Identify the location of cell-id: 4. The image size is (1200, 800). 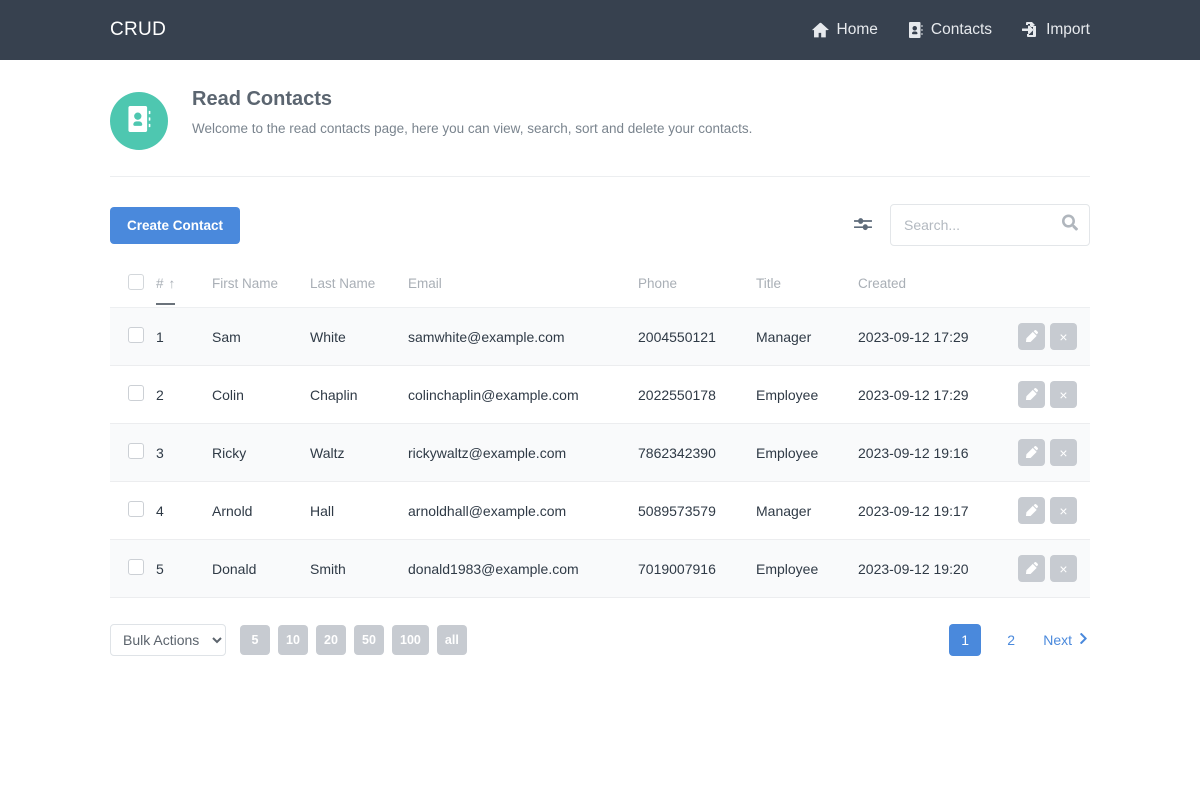
(184, 510).